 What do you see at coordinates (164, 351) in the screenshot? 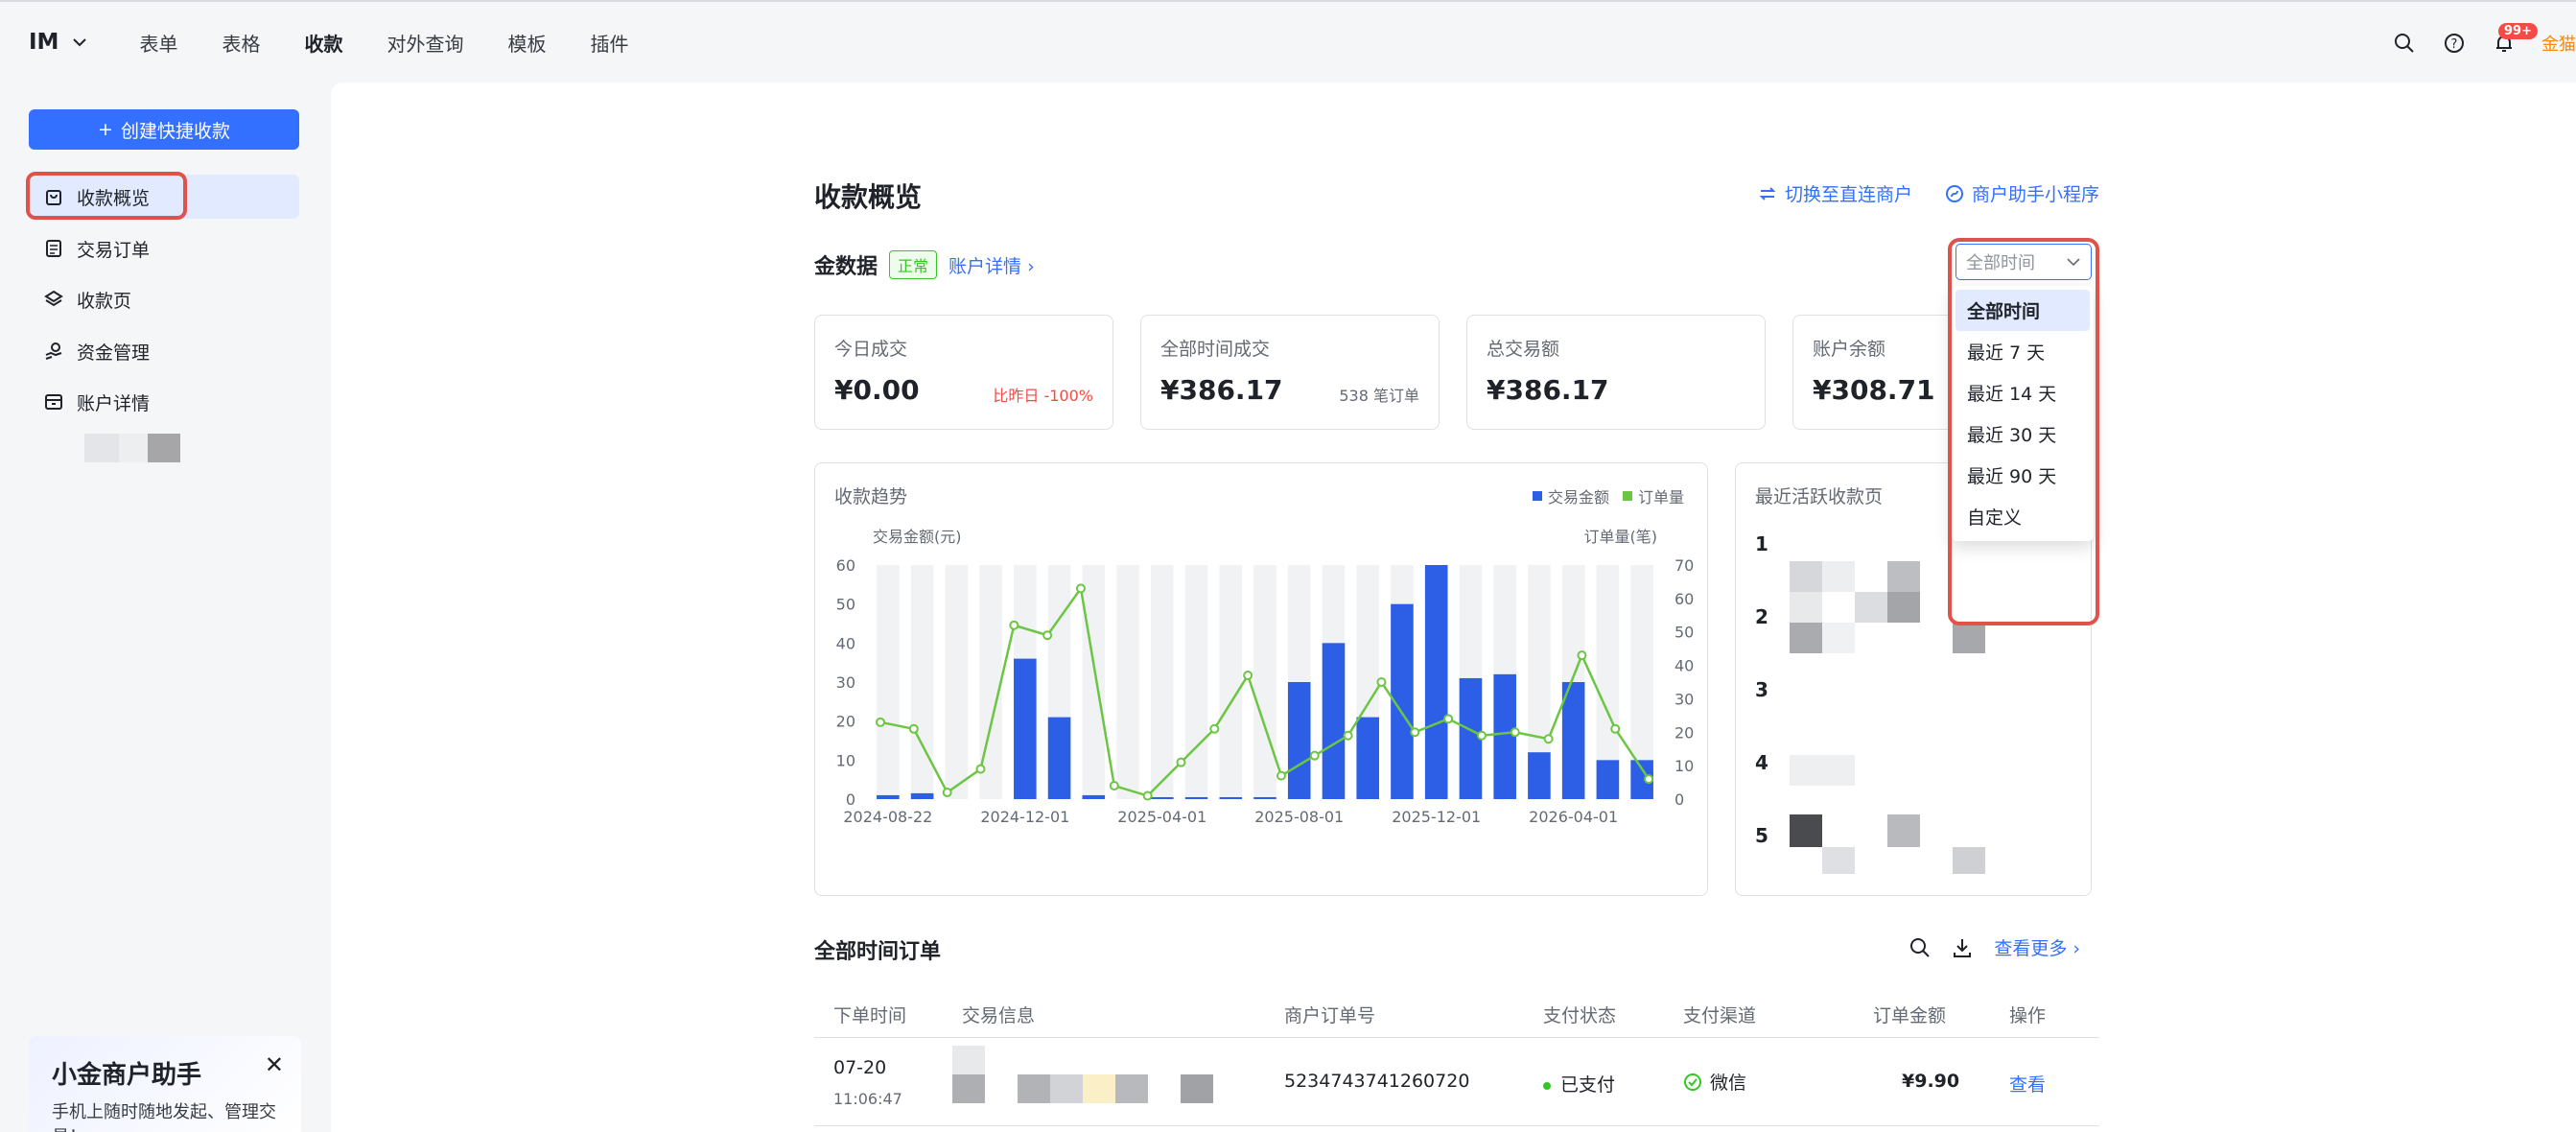
I see `sidebar-item-funds: 资金管理` at bounding box center [164, 351].